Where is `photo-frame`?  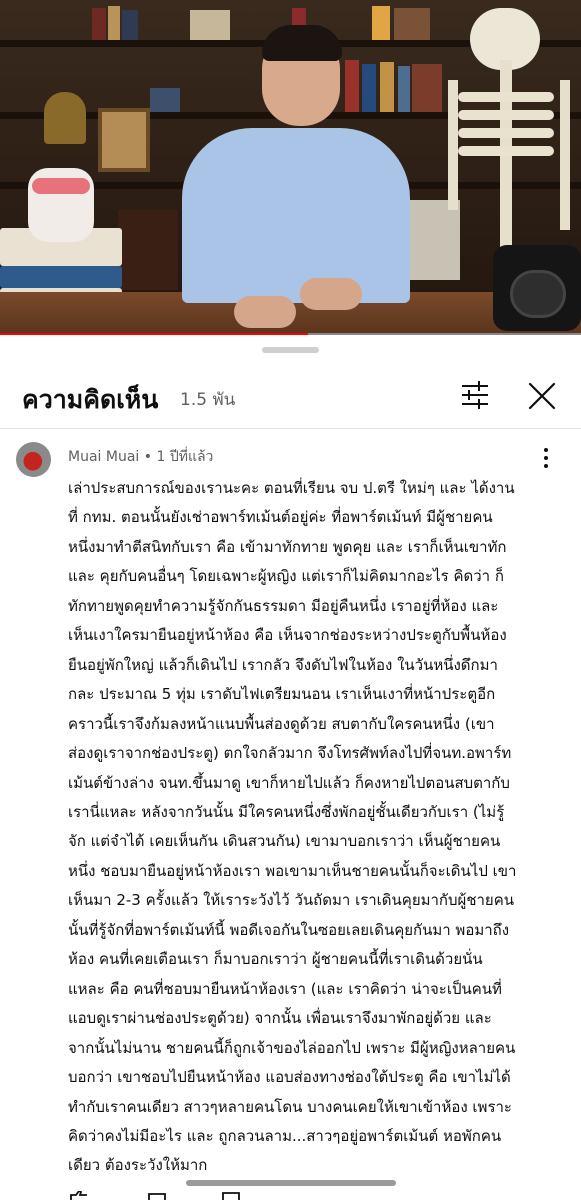 photo-frame is located at coordinates (124, 140).